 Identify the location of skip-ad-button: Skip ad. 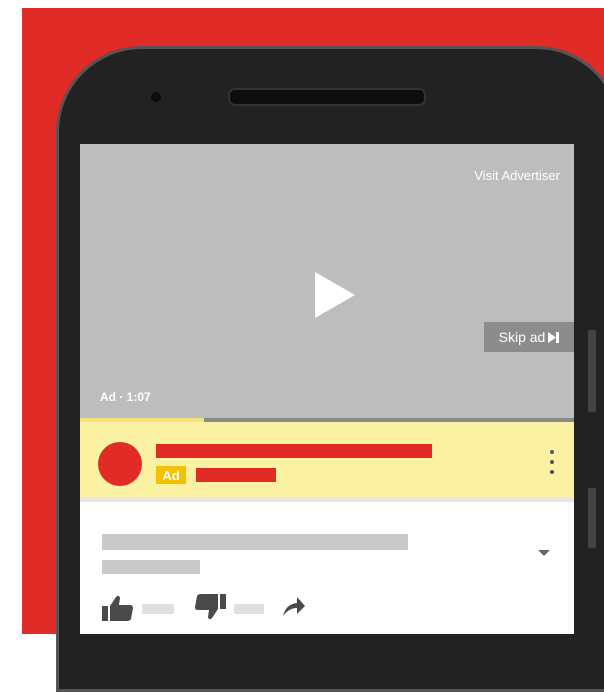
(529, 337).